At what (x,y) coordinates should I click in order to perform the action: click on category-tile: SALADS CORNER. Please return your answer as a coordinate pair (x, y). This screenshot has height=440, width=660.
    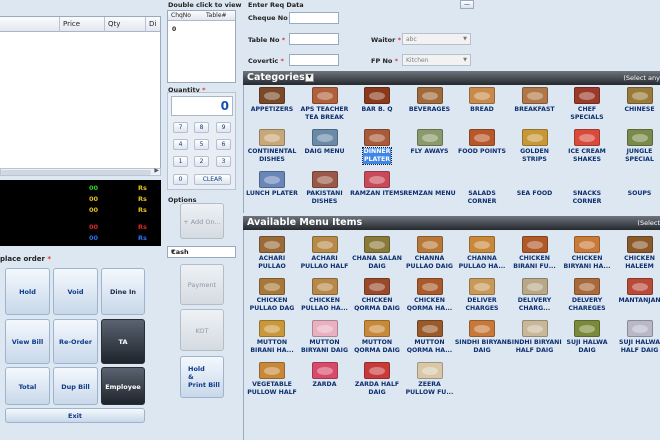
    Looking at the image, I should click on (482, 188).